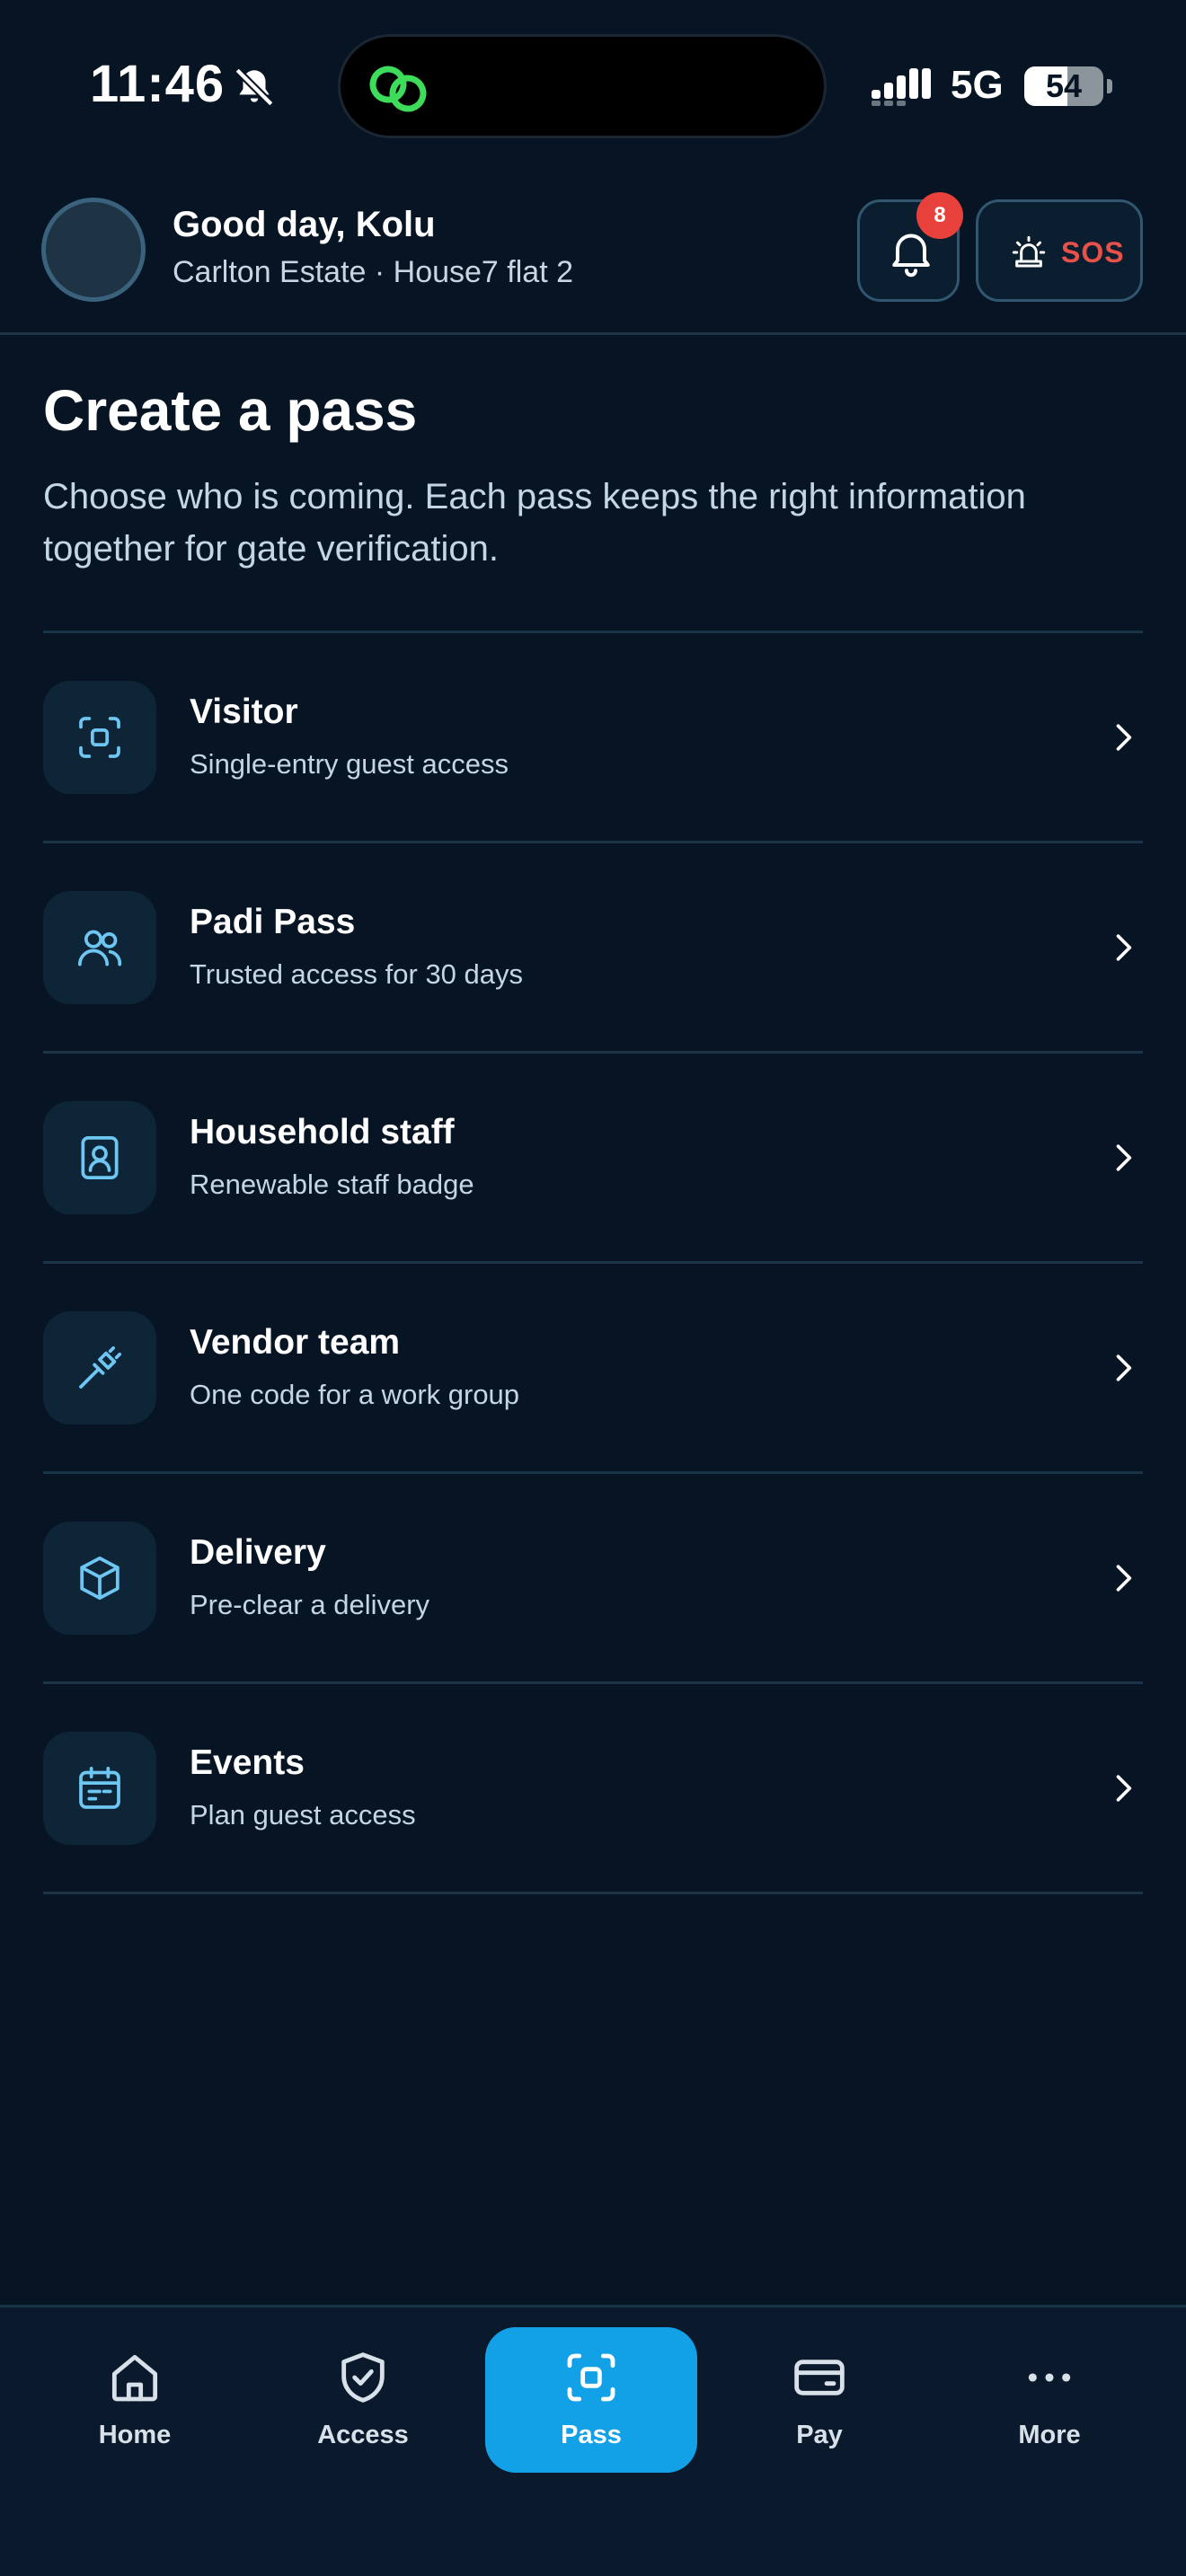  I want to click on nav-tab-access: Access, so click(363, 2400).